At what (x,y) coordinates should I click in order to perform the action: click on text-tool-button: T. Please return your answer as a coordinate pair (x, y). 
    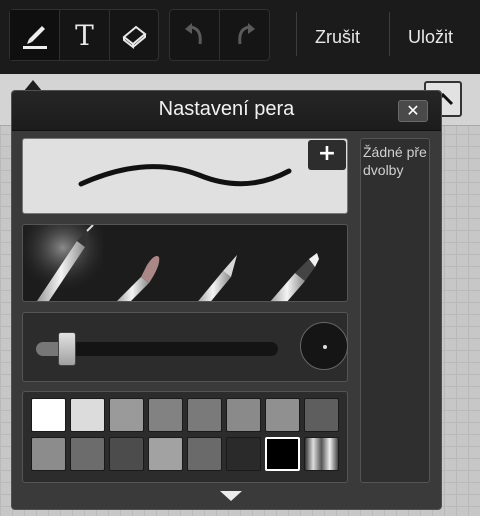
    Looking at the image, I should click on (85, 35).